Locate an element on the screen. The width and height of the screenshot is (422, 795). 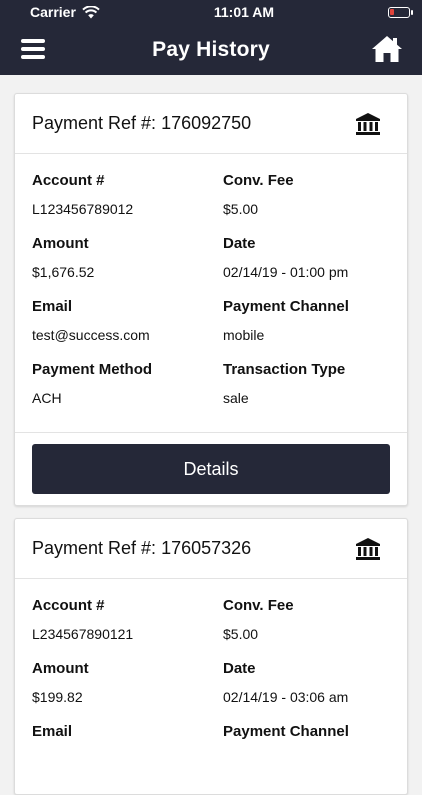
menu-button is located at coordinates (33, 49).